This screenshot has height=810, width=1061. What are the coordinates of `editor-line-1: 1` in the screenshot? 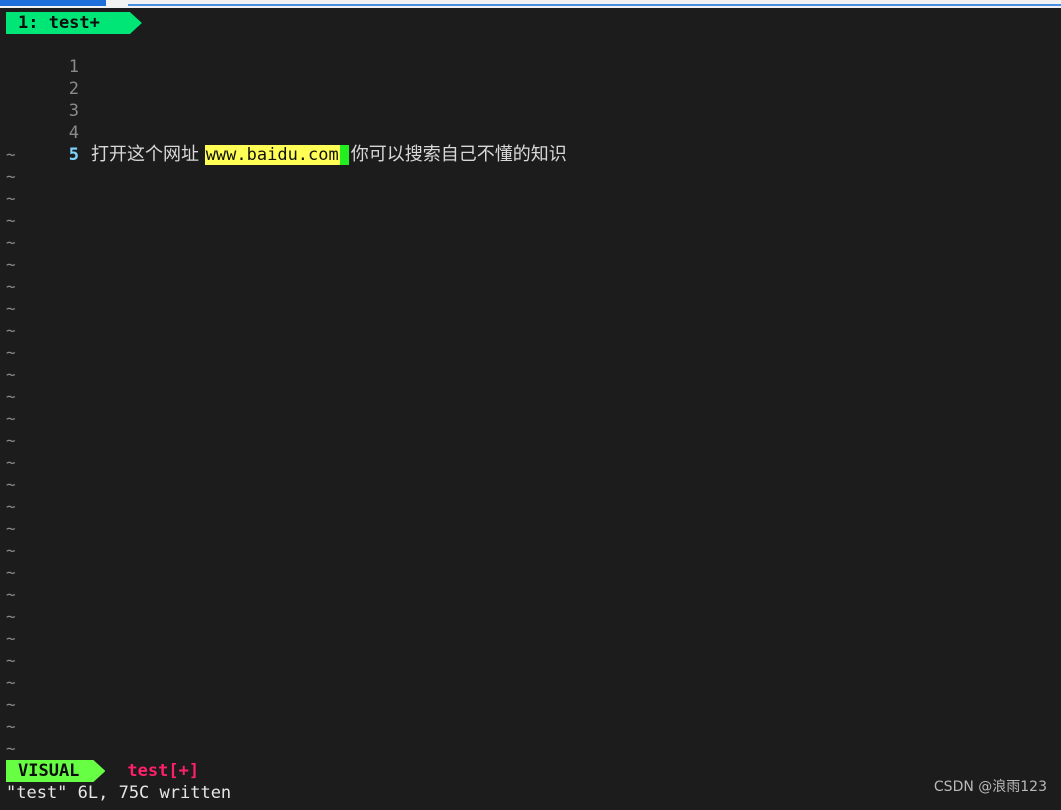 It's located at (41, 55).